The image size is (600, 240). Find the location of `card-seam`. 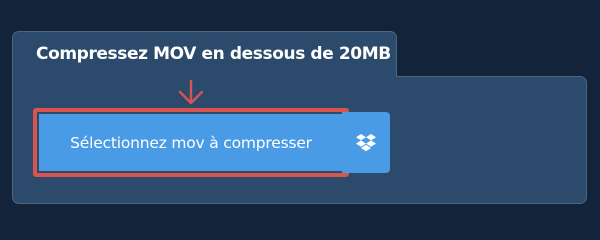

card-seam is located at coordinates (204, 77).